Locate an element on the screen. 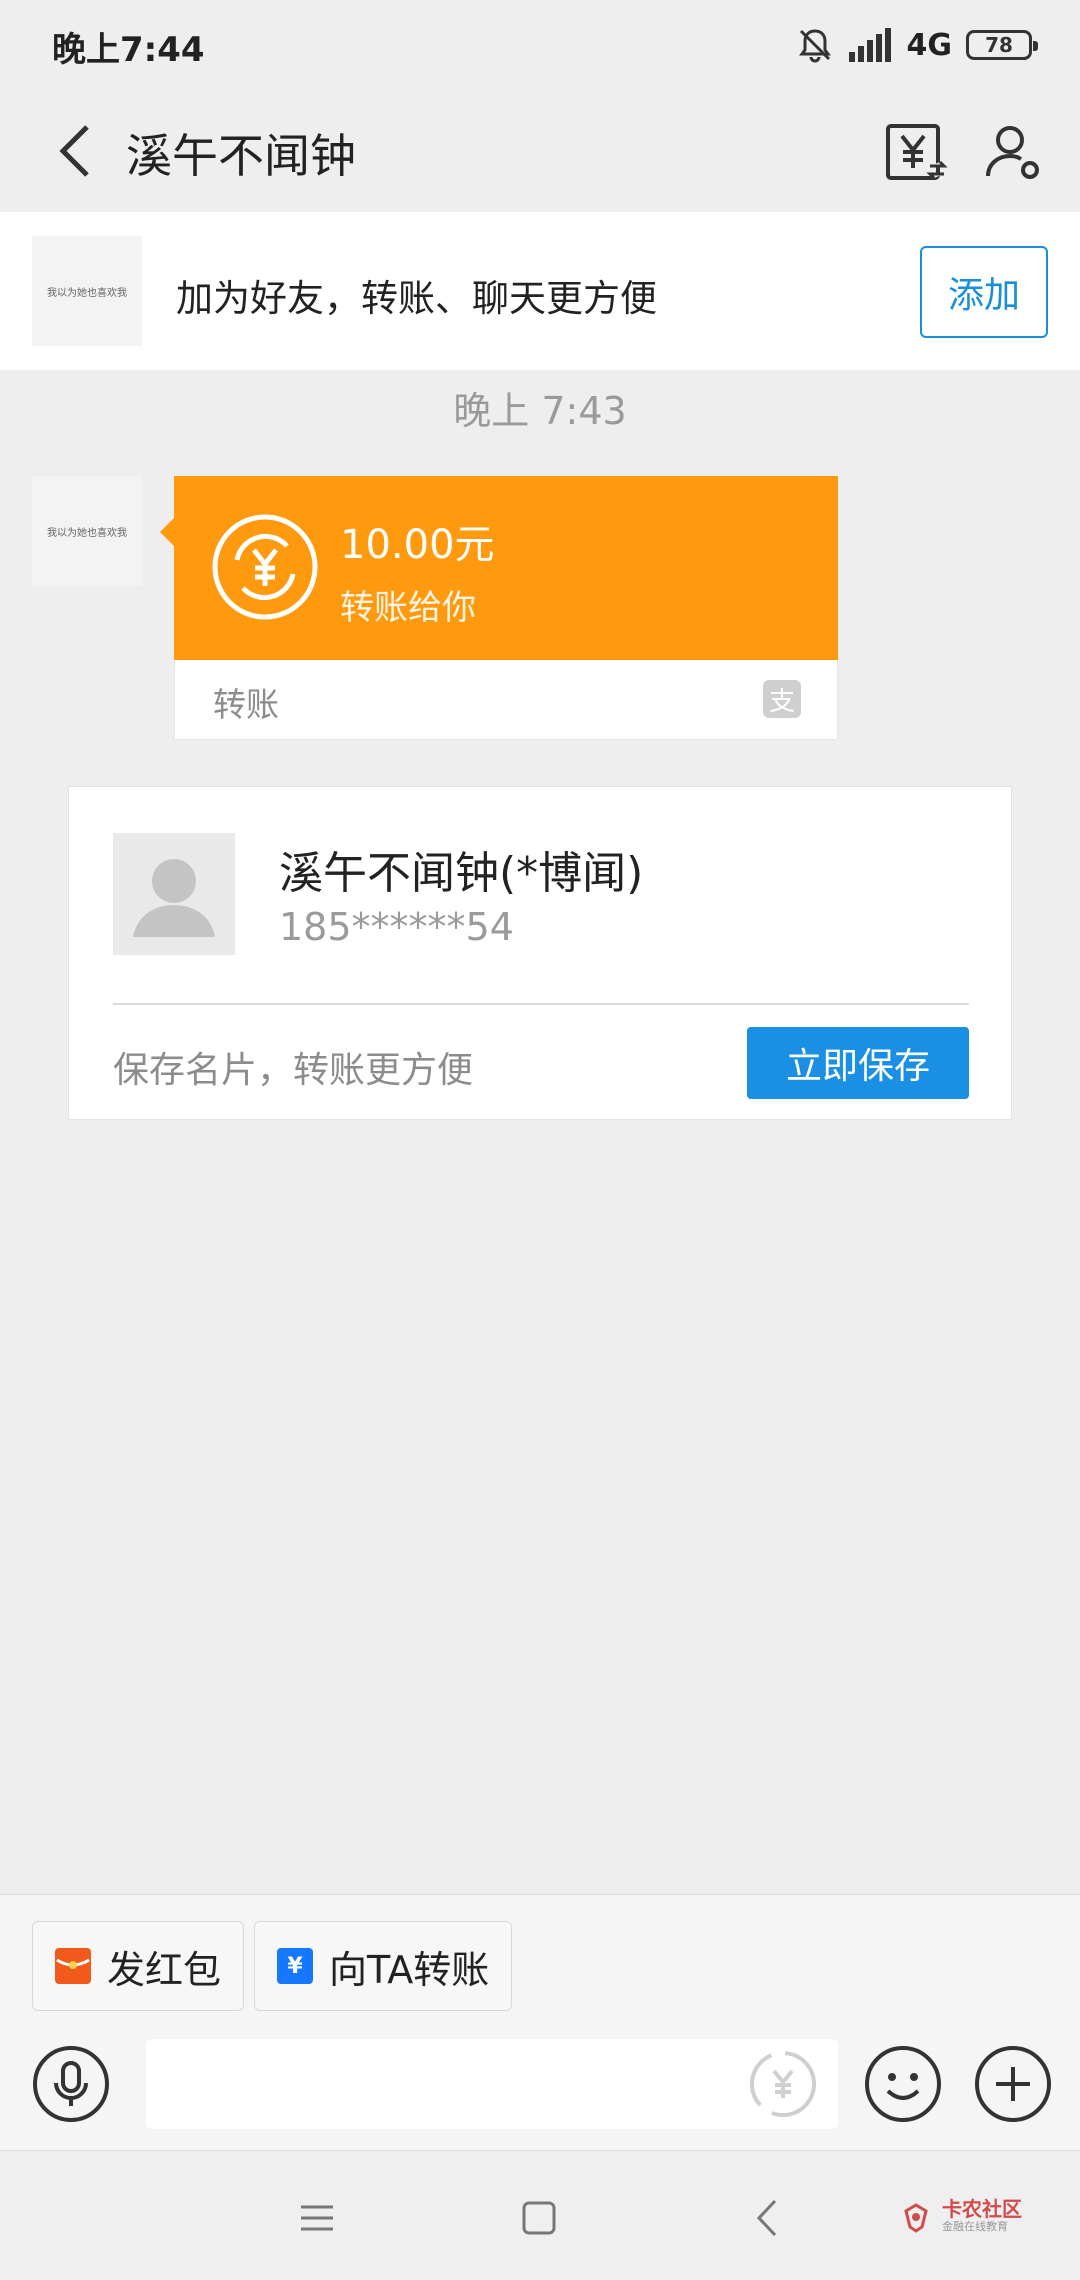 The image size is (1080, 2280). status-icons: 4G 78 is located at coordinates (916, 45).